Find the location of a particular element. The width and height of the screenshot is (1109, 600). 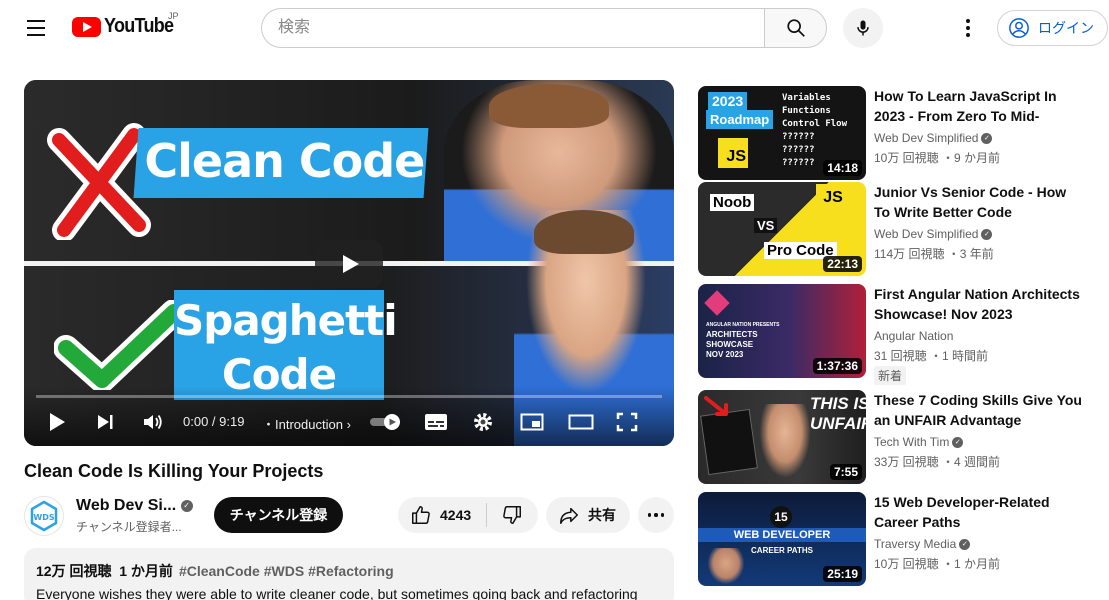

youtube-logo: YouTube JP is located at coordinates (126, 24).